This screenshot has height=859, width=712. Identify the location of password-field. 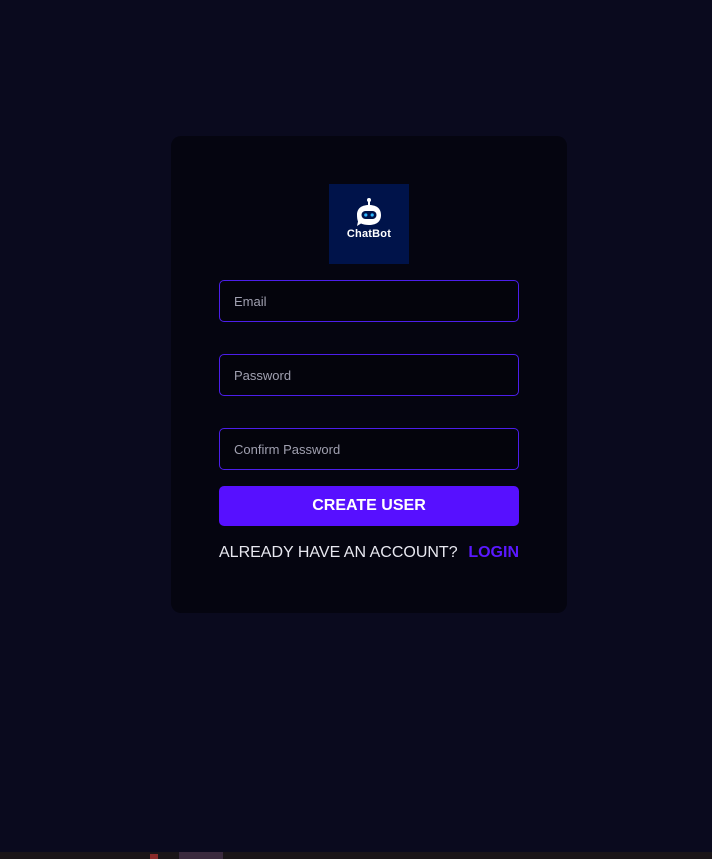
(369, 375).